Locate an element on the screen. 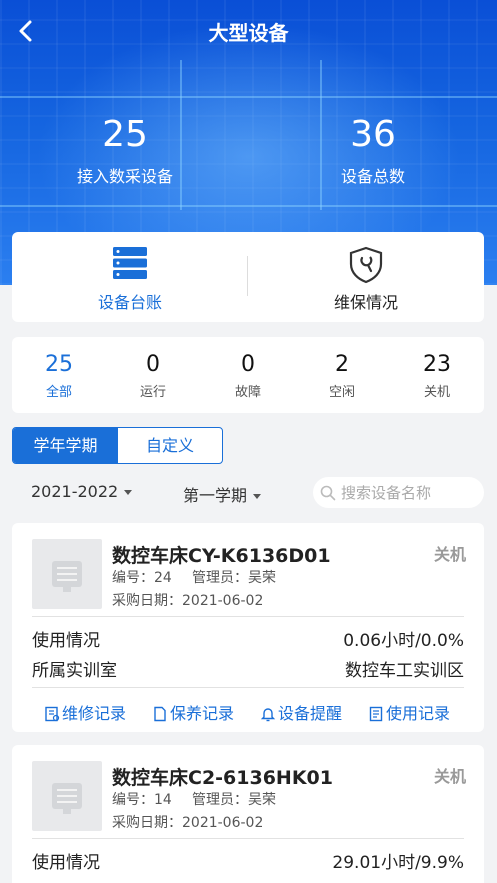 The image size is (497, 883). lab-row: 所属实训室 数控车工实训区 is located at coordinates (248, 668).